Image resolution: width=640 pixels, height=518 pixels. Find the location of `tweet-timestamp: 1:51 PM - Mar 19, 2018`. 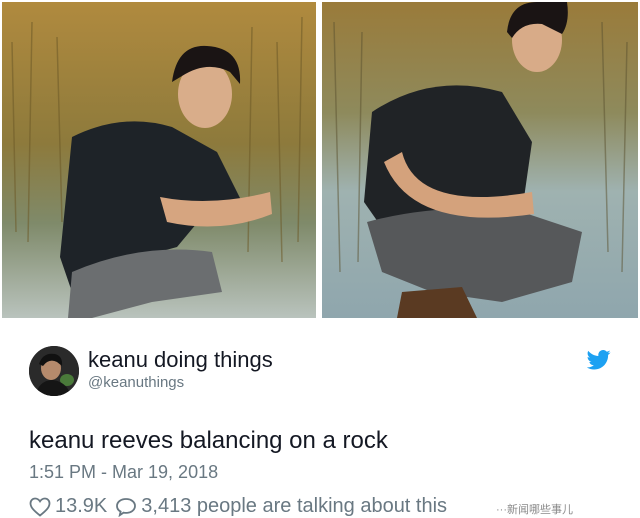

tweet-timestamp: 1:51 PM - Mar 19, 2018 is located at coordinates (123, 472).